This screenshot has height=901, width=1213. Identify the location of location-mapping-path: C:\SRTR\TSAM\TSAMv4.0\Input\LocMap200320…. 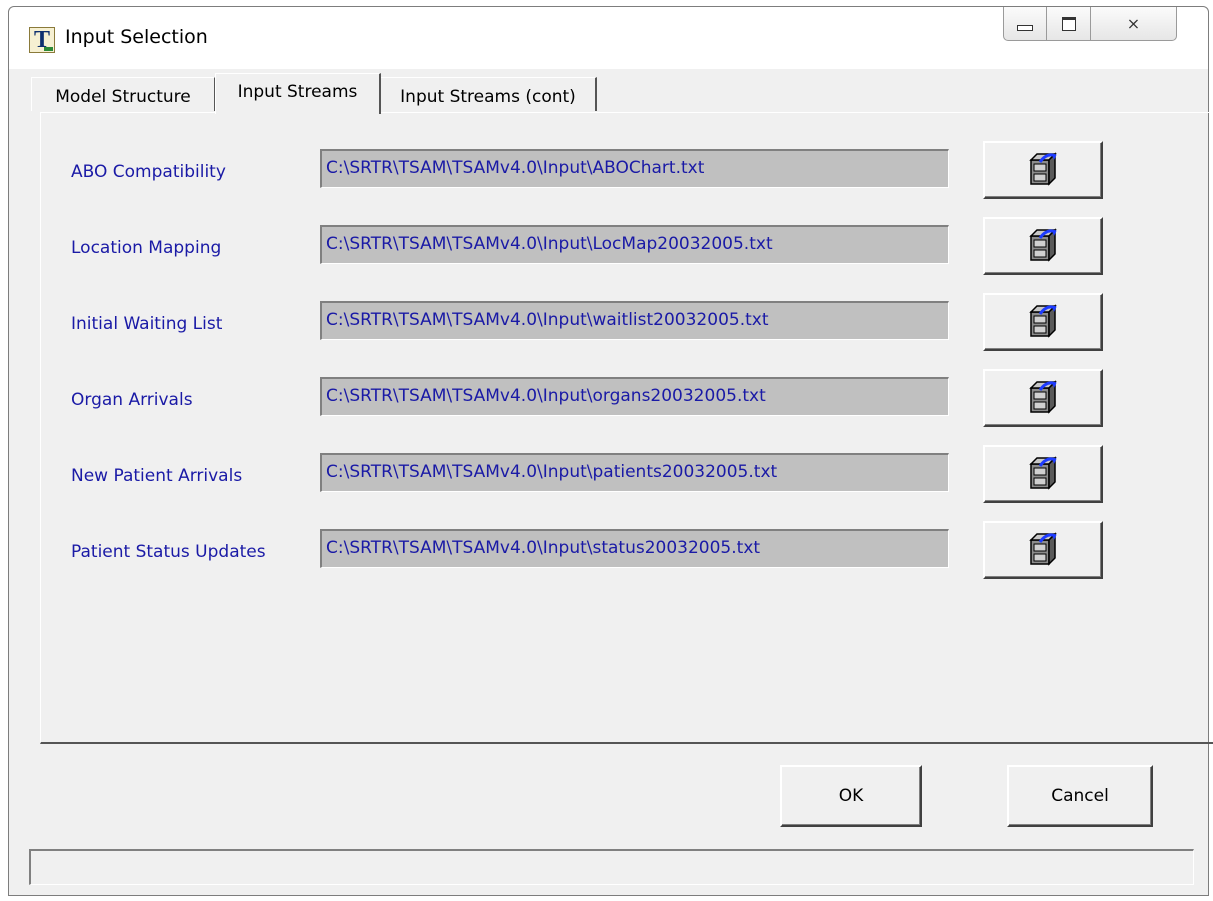
(634, 244).